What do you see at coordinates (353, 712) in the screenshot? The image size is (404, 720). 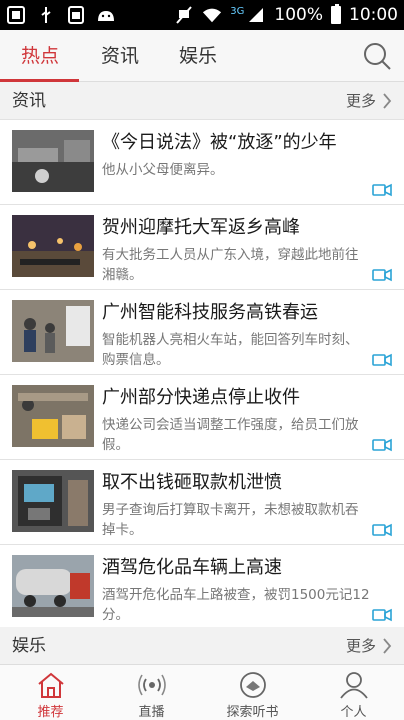 I see `nav-label: 个人` at bounding box center [353, 712].